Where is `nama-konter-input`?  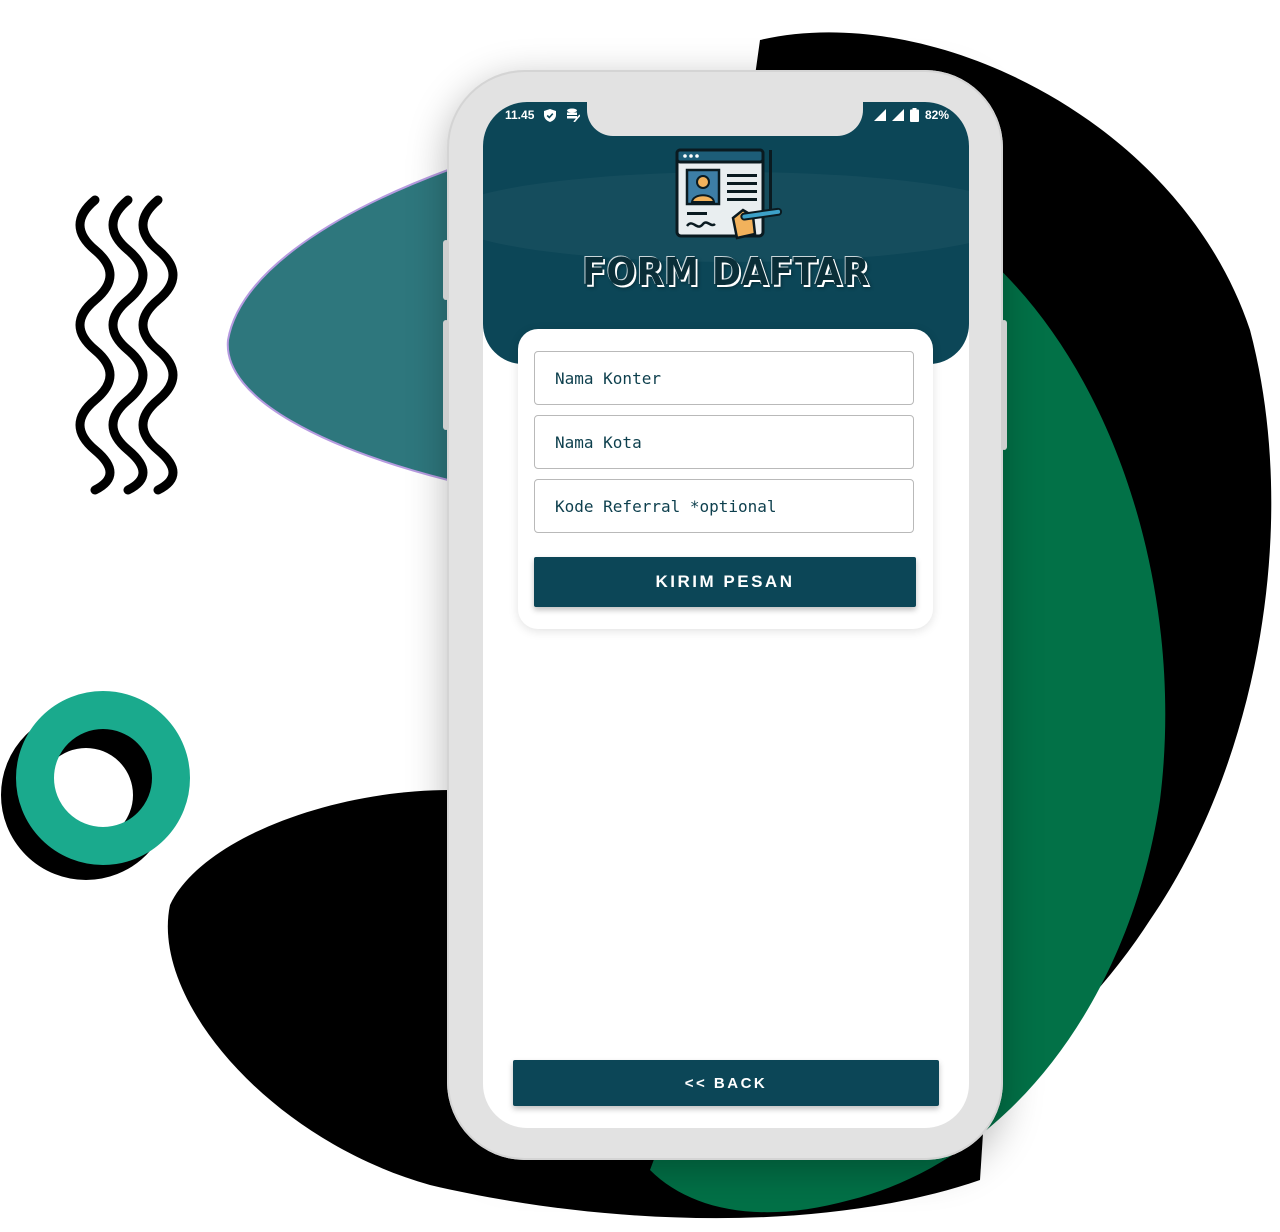
nama-konter-input is located at coordinates (724, 378).